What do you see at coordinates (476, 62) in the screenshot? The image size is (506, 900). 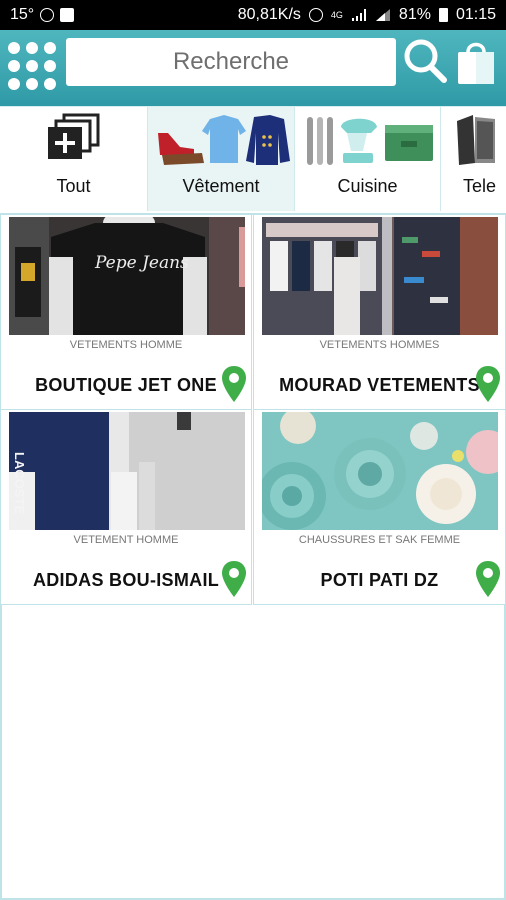 I see `shopping-bag-icon` at bounding box center [476, 62].